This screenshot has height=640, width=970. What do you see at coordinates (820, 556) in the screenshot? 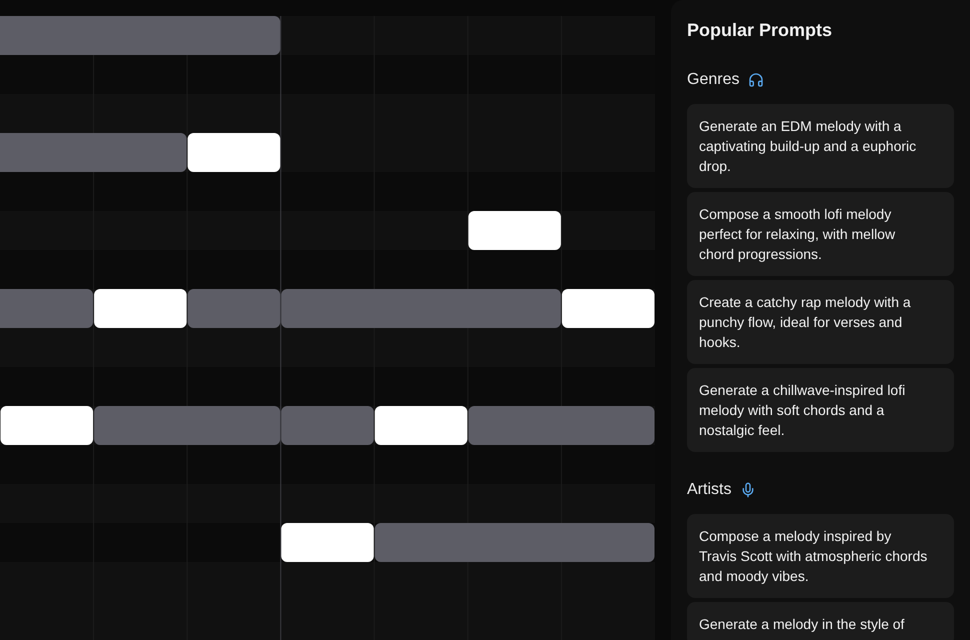
I see `prompt-card: Compose a melody inspired by Travis Scott with atmospheric chords and moody vibes.` at bounding box center [820, 556].